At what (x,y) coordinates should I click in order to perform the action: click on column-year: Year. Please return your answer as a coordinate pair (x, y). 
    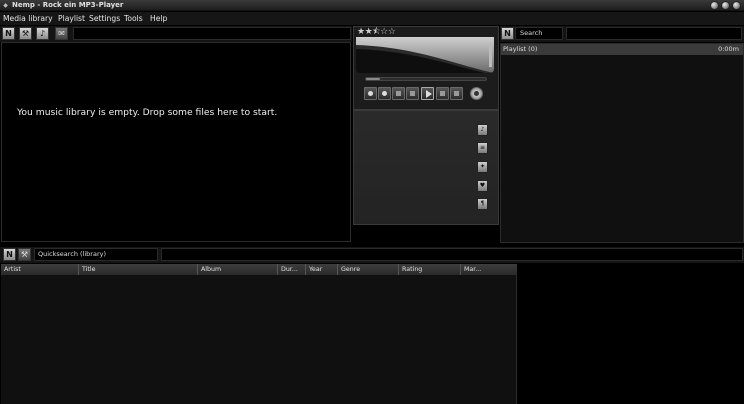
    Looking at the image, I should click on (321, 269).